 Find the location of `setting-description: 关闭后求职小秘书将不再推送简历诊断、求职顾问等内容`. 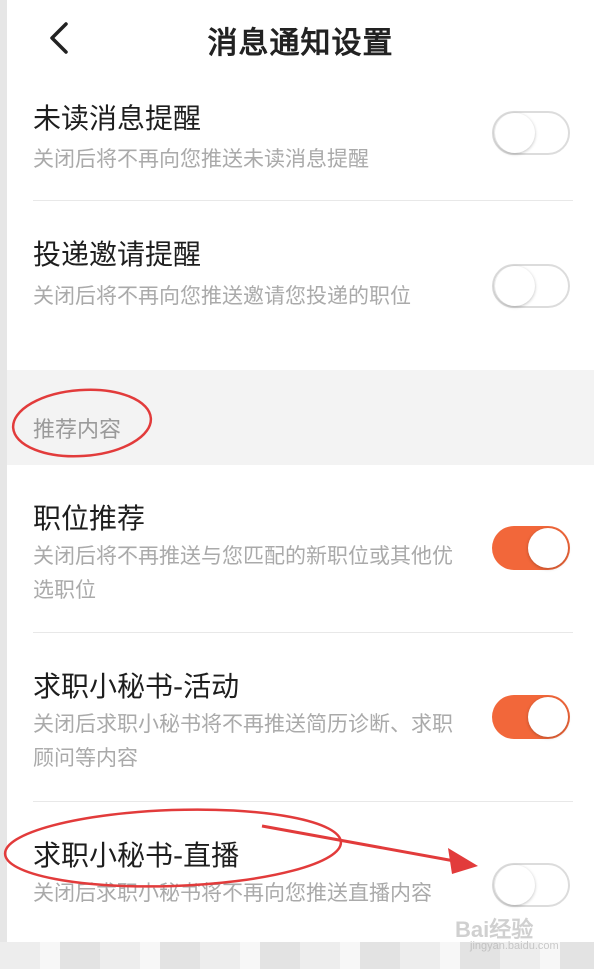

setting-description: 关闭后求职小秘书将不再推送简历诊断、求职顾问等内容 is located at coordinates (243, 741).